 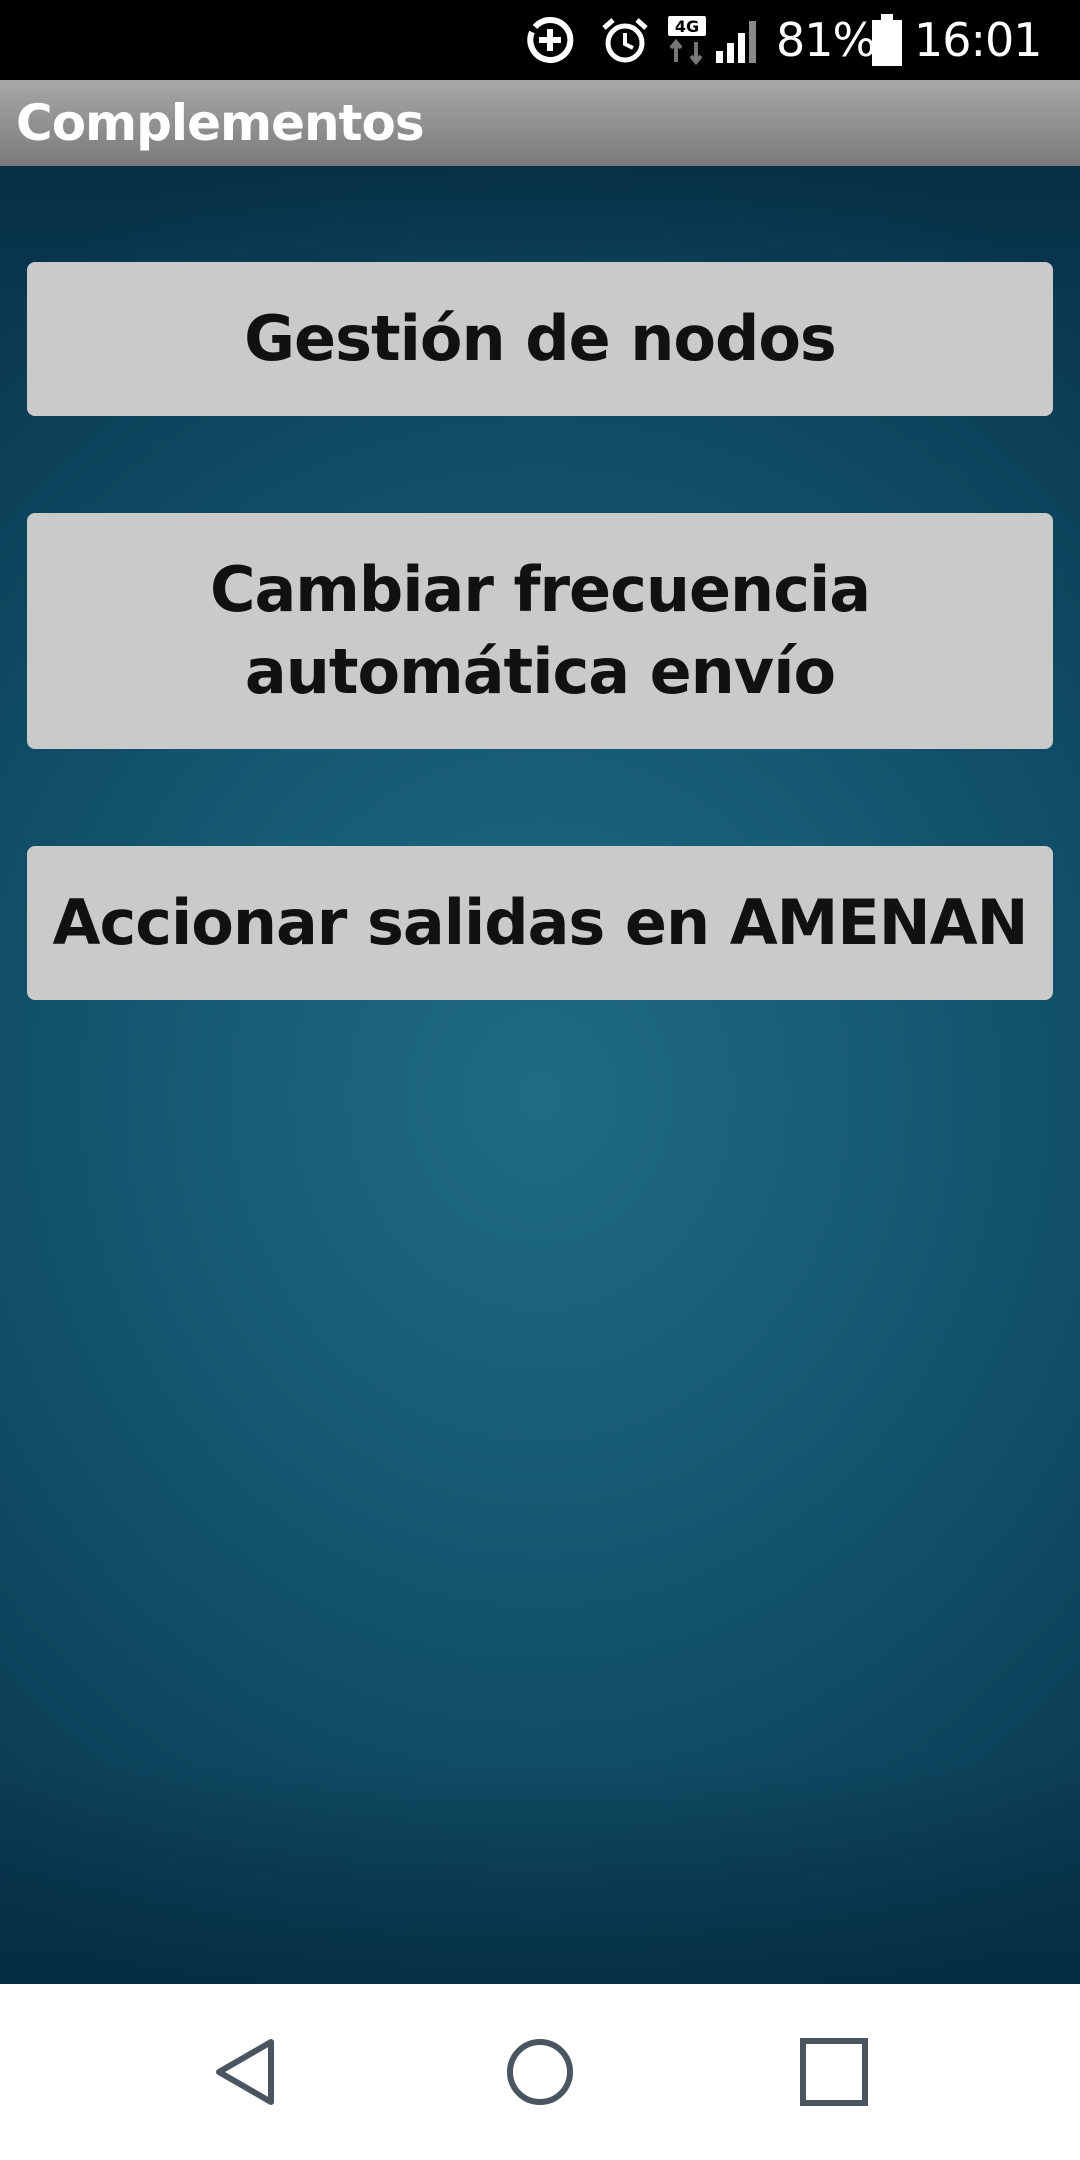 What do you see at coordinates (625, 40) in the screenshot?
I see `alarm-icon` at bounding box center [625, 40].